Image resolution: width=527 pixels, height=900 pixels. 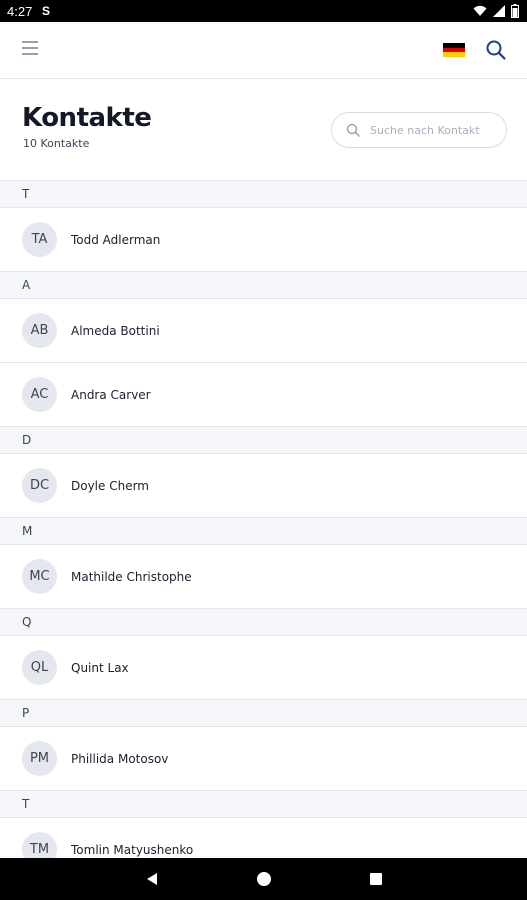 I want to click on avatar: DC, so click(x=39, y=485).